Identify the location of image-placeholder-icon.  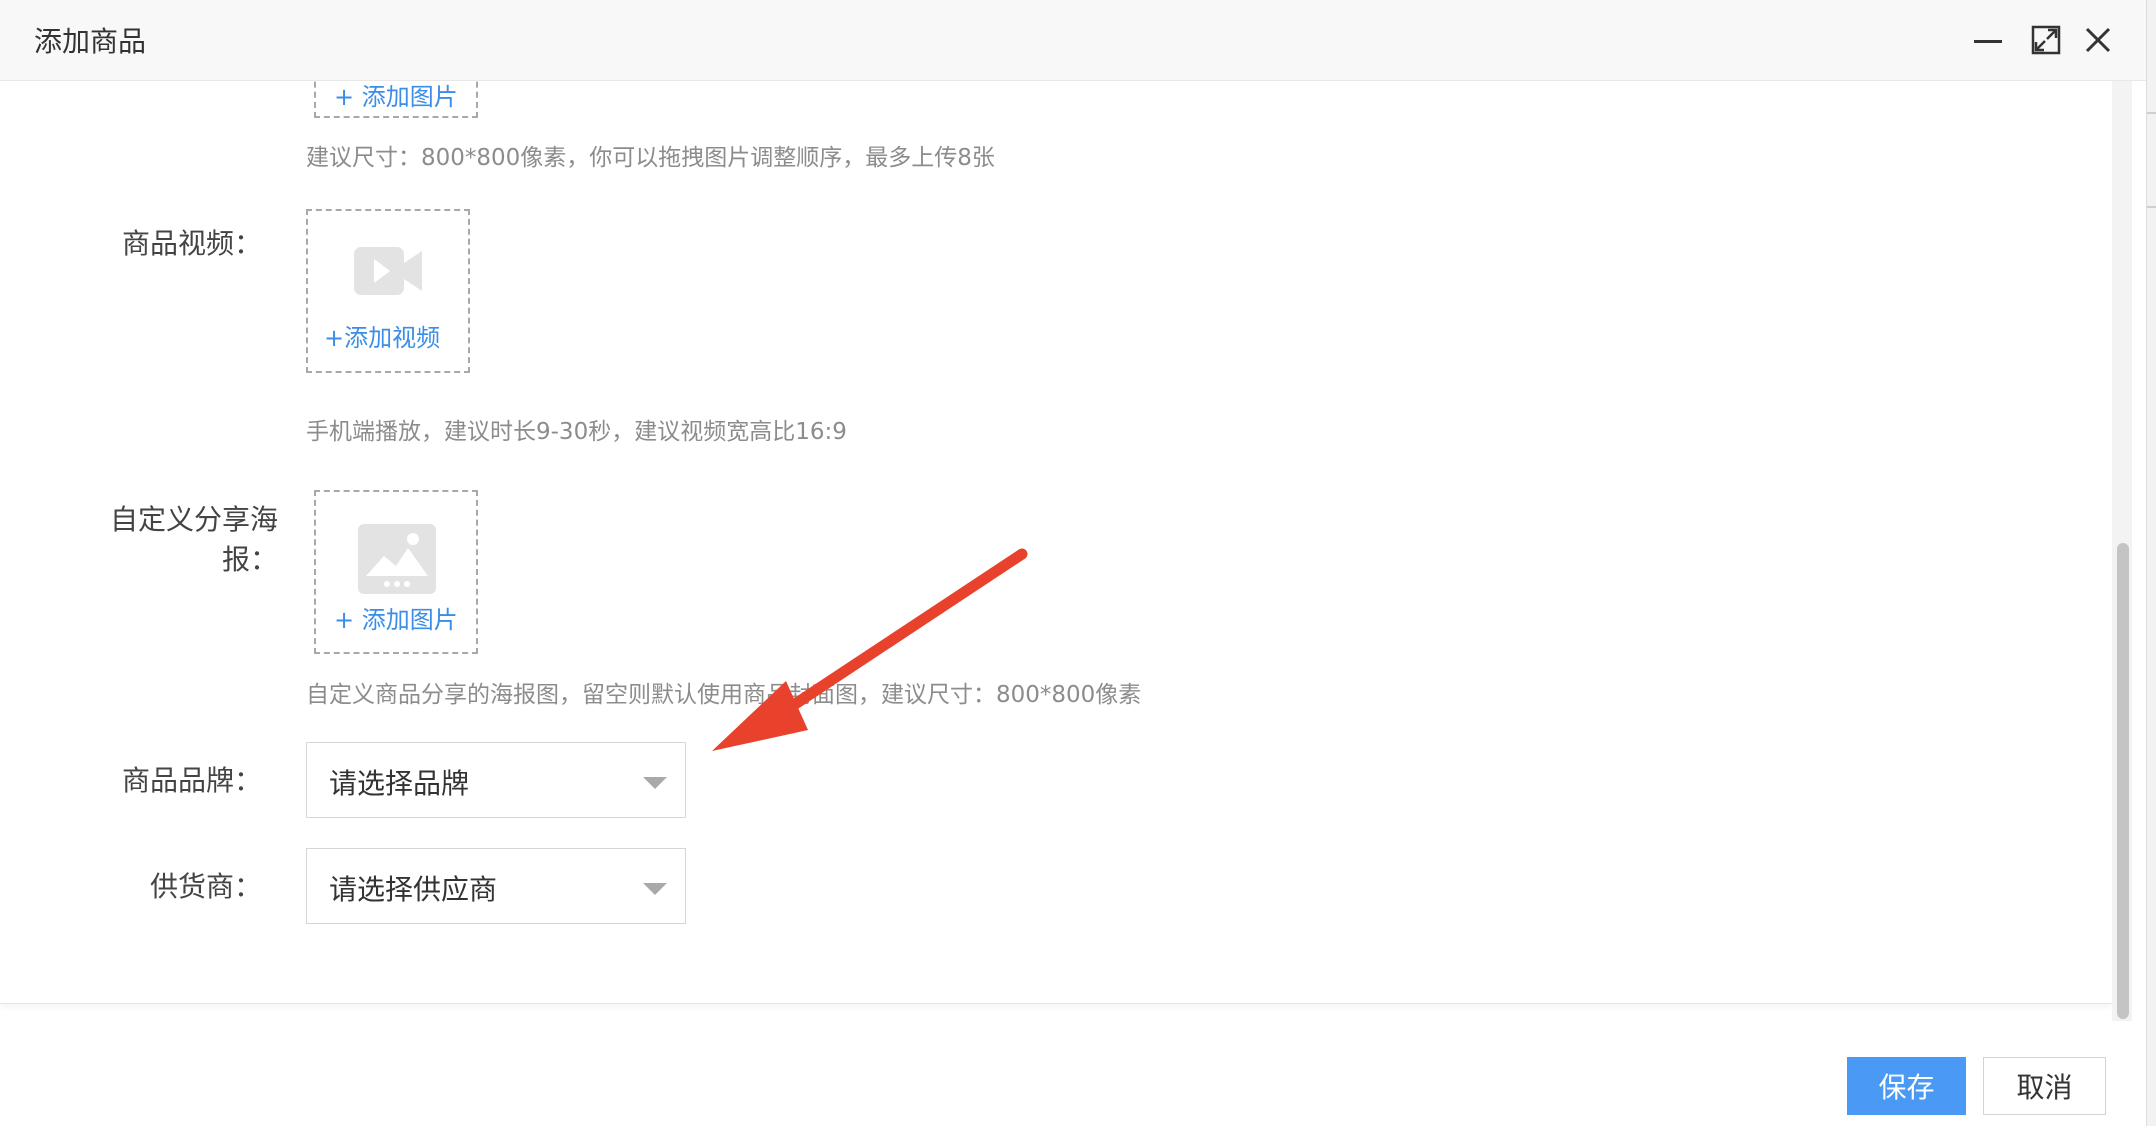
(397, 559).